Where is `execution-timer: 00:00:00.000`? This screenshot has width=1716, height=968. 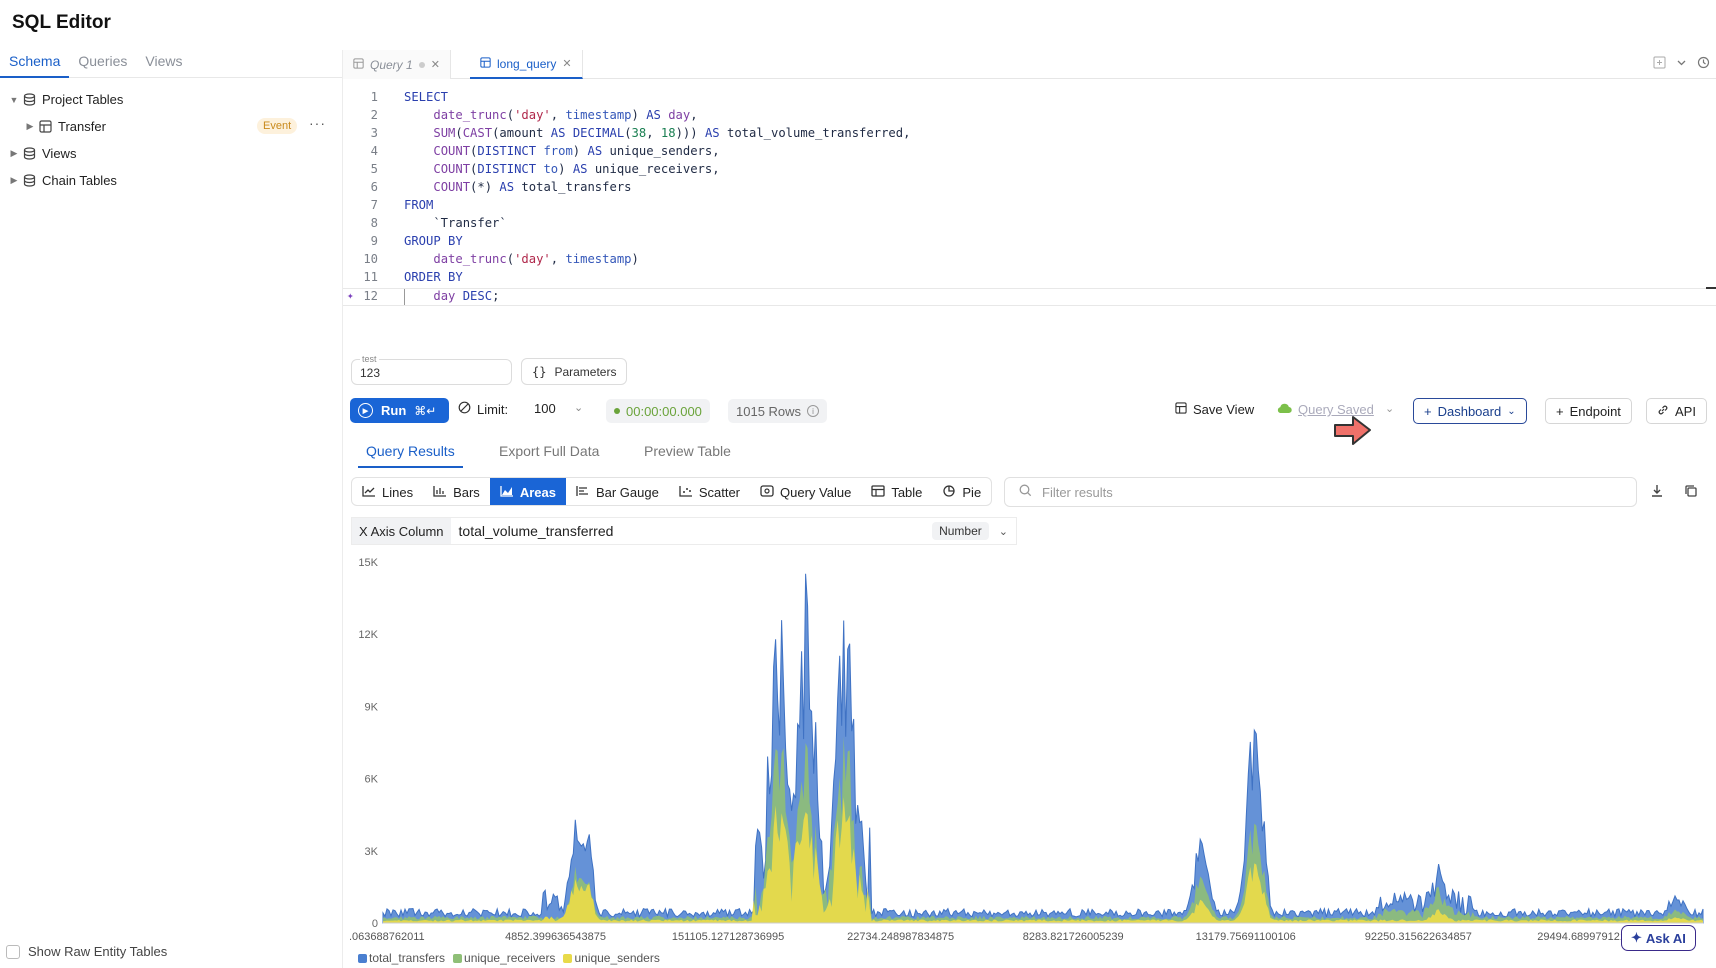 execution-timer: 00:00:00.000 is located at coordinates (658, 411).